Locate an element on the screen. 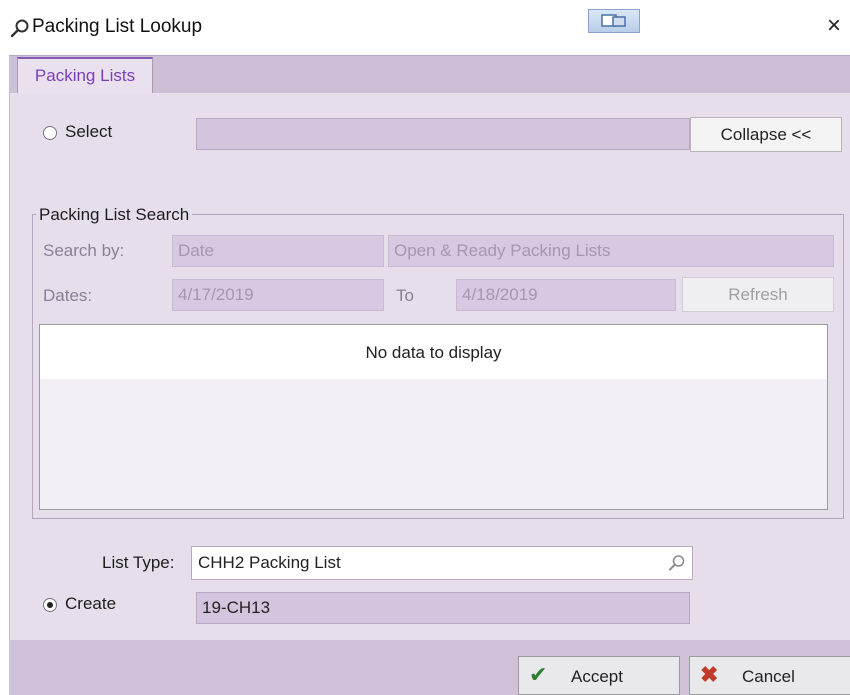  cancel-label: Cancel is located at coordinates (768, 676).